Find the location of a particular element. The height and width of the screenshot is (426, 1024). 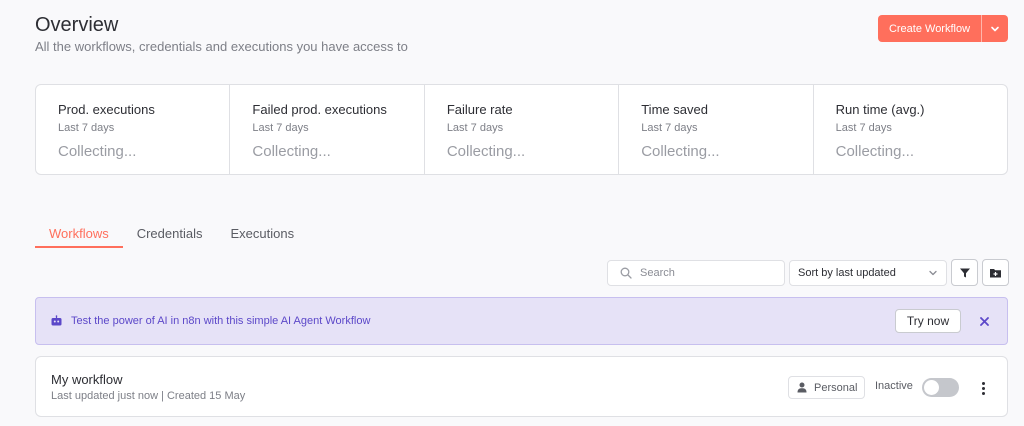

workflow-more-button is located at coordinates (983, 388).